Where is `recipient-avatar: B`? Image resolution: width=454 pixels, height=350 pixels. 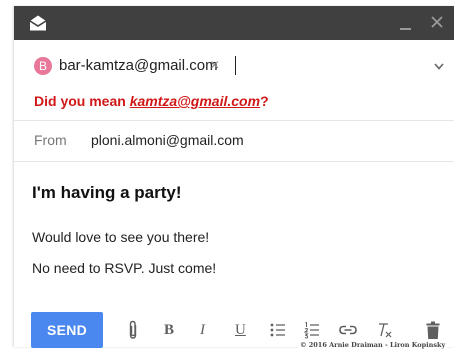
recipient-avatar: B is located at coordinates (43, 66).